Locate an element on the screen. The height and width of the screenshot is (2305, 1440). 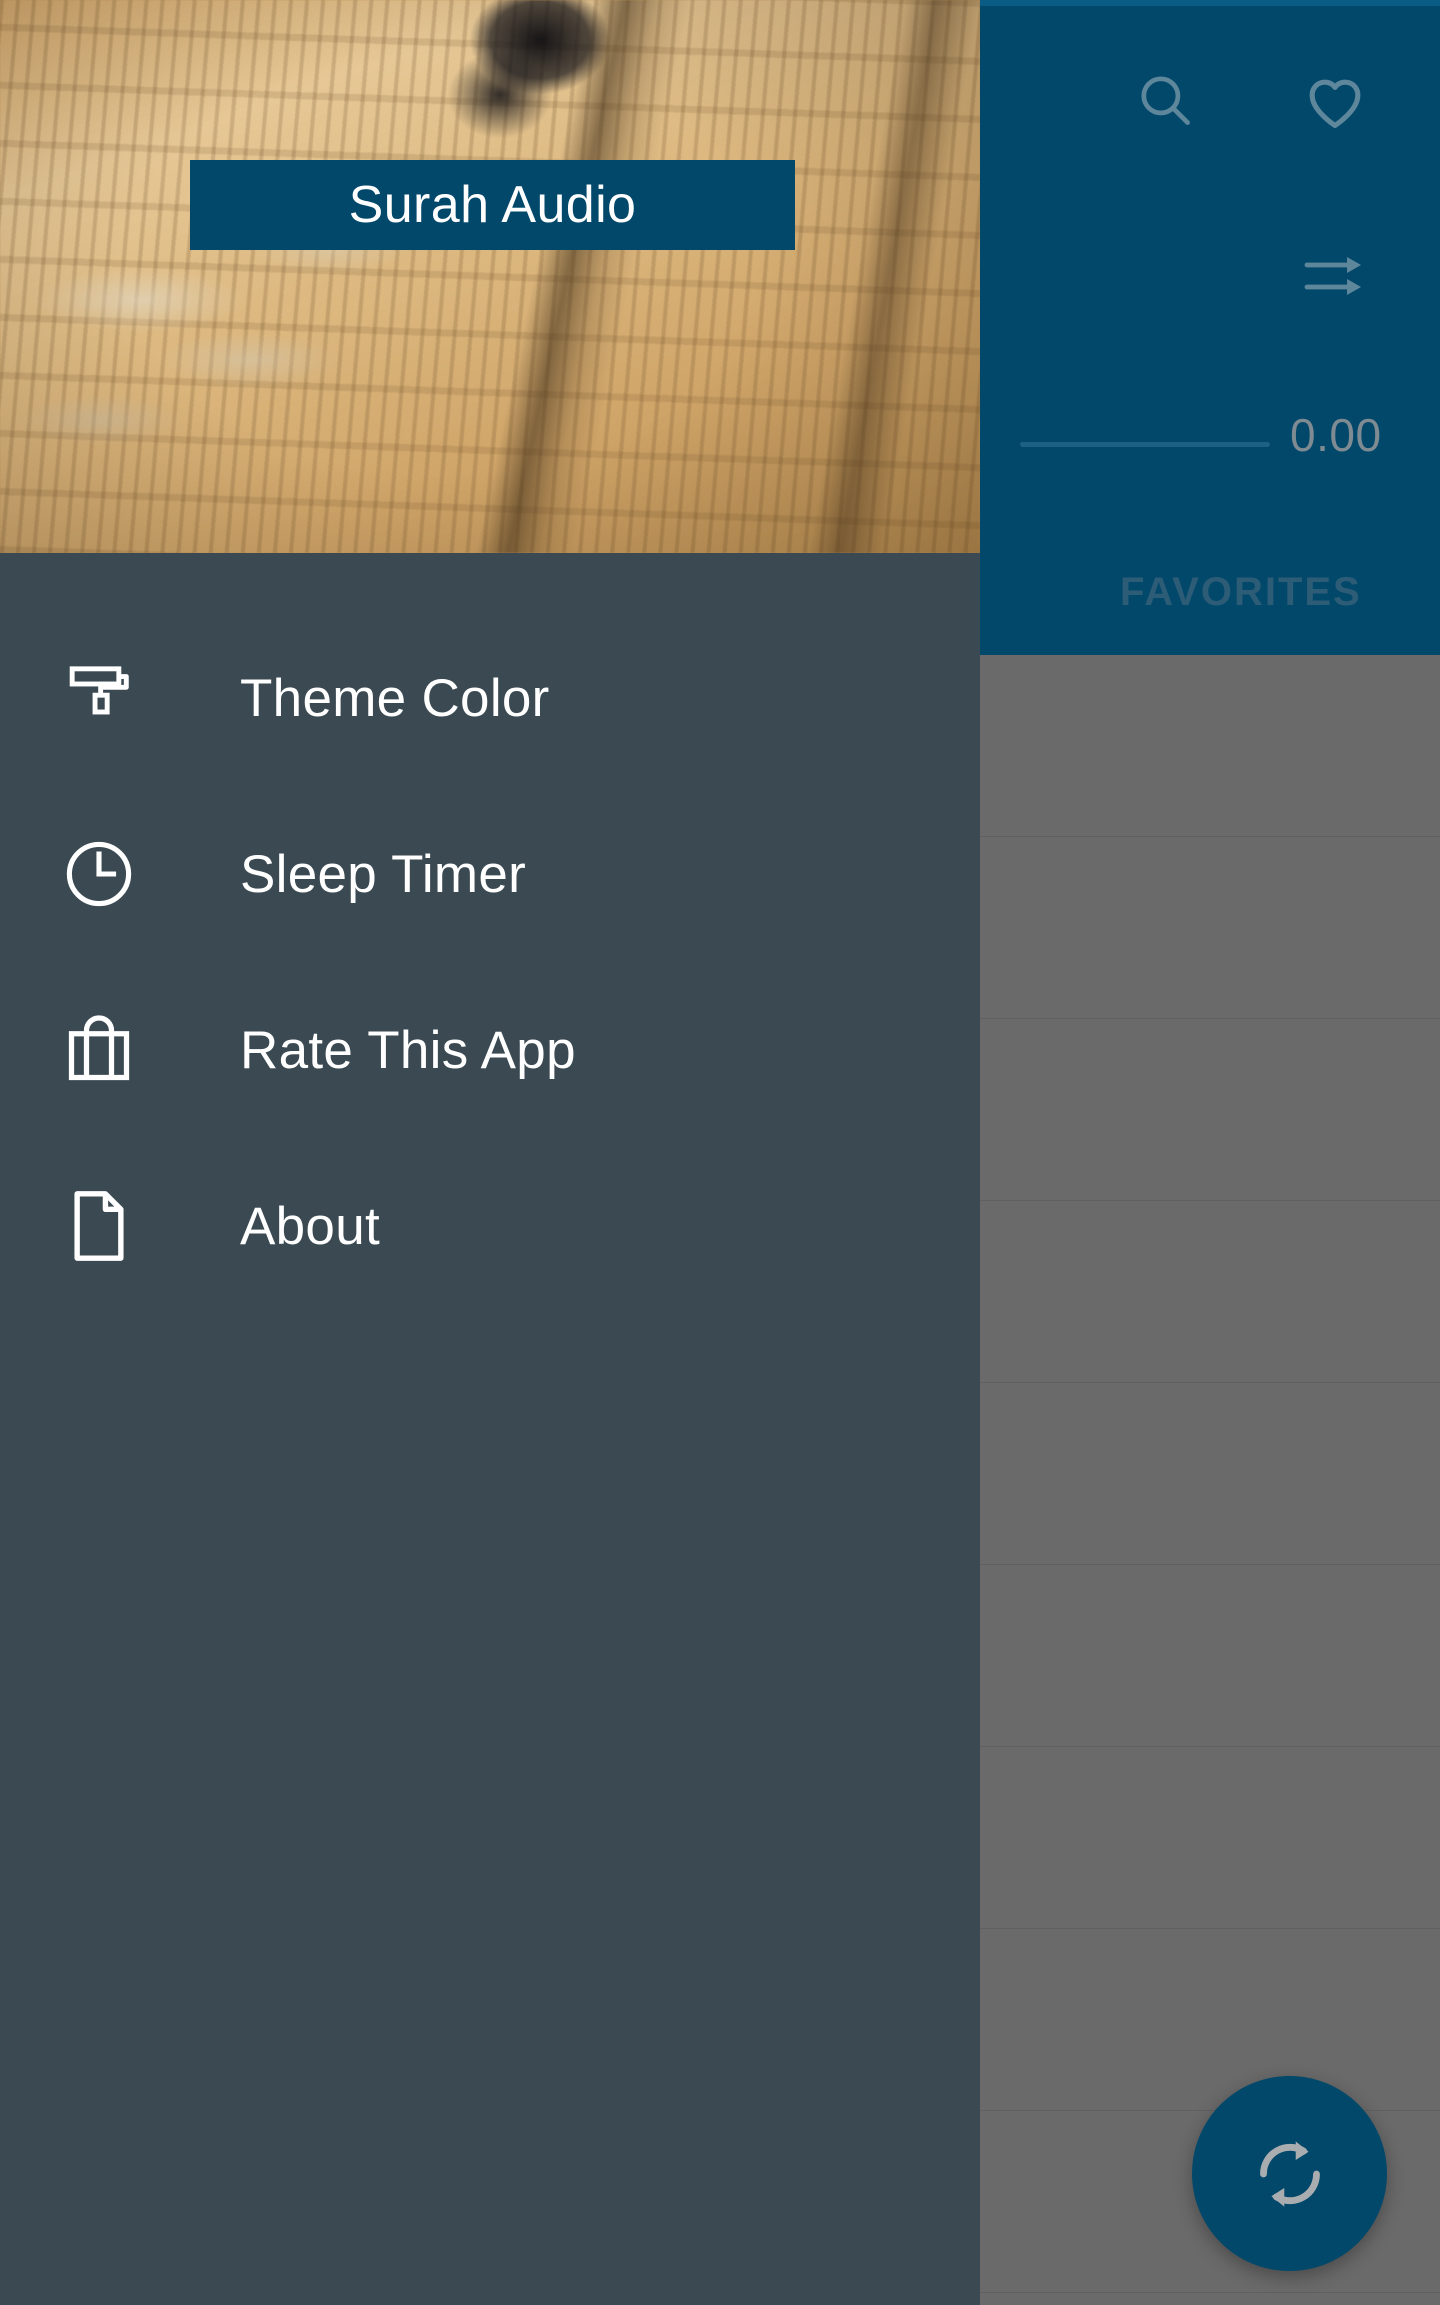
clock-icon is located at coordinates (99, 874).